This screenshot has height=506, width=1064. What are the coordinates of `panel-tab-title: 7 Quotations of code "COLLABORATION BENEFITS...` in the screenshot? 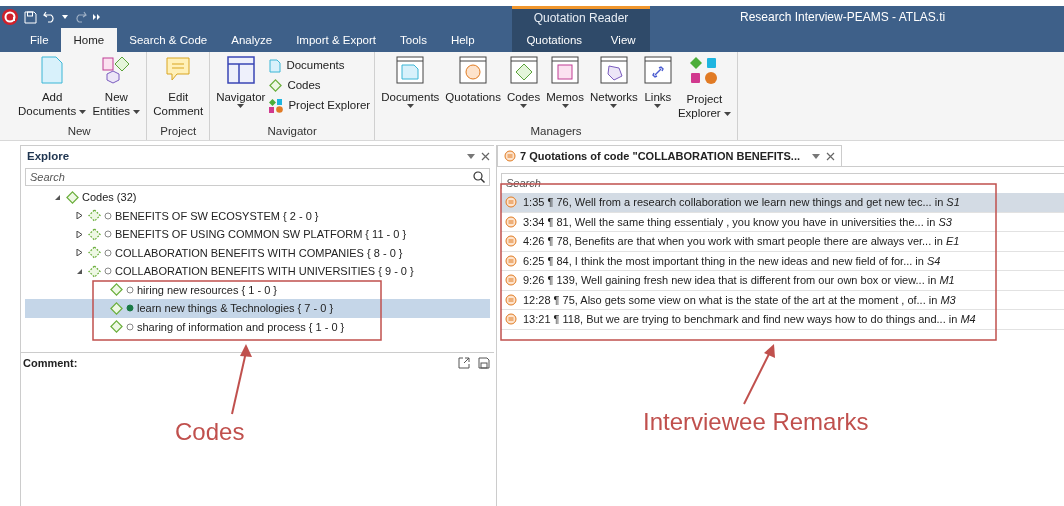 It's located at (660, 156).